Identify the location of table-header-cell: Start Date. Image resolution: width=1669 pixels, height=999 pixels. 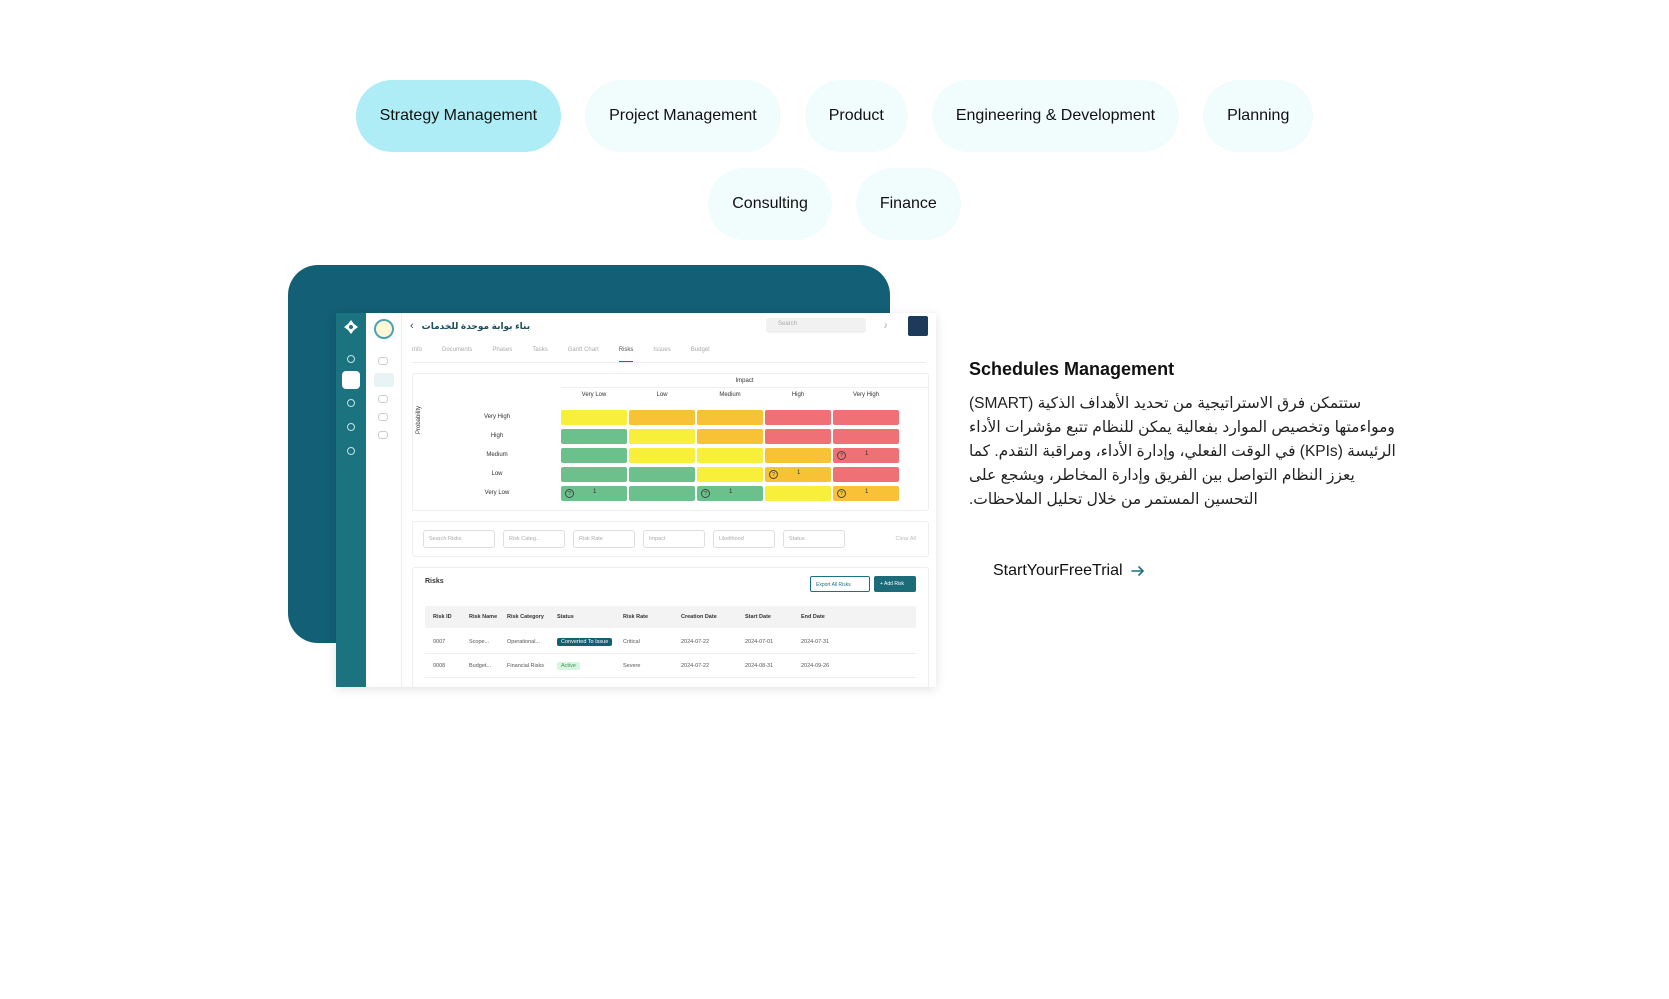
(758, 617).